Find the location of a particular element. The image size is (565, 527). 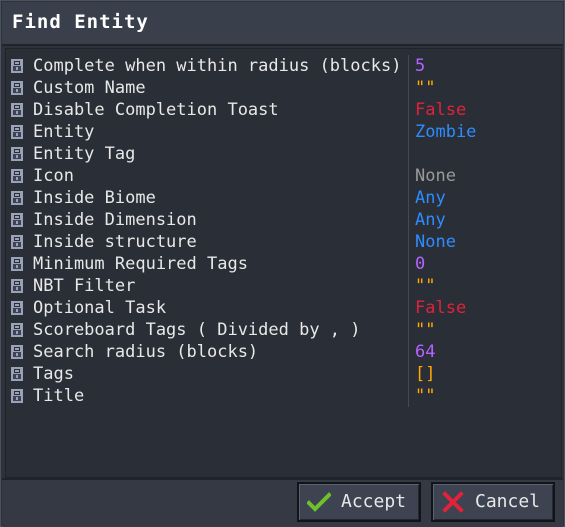

property-row: Complete when within radius (blocks) 5 is located at coordinates (283, 66).